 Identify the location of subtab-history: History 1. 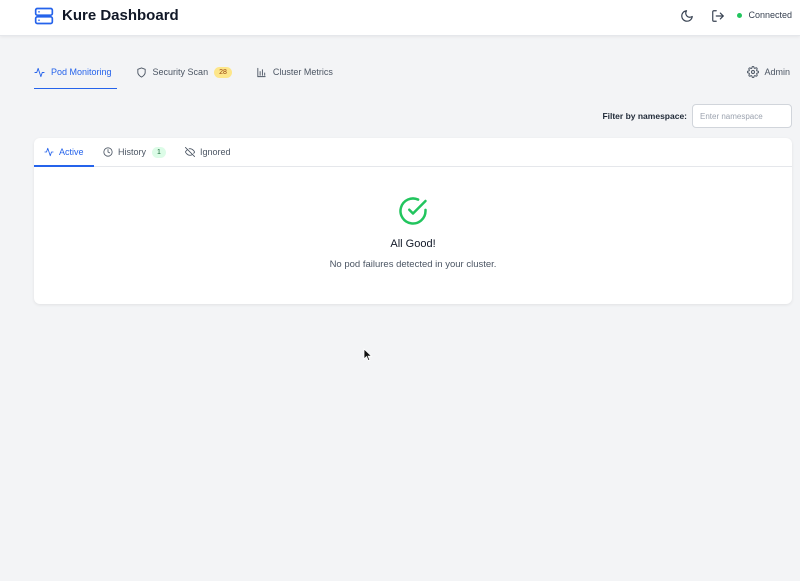
(134, 152).